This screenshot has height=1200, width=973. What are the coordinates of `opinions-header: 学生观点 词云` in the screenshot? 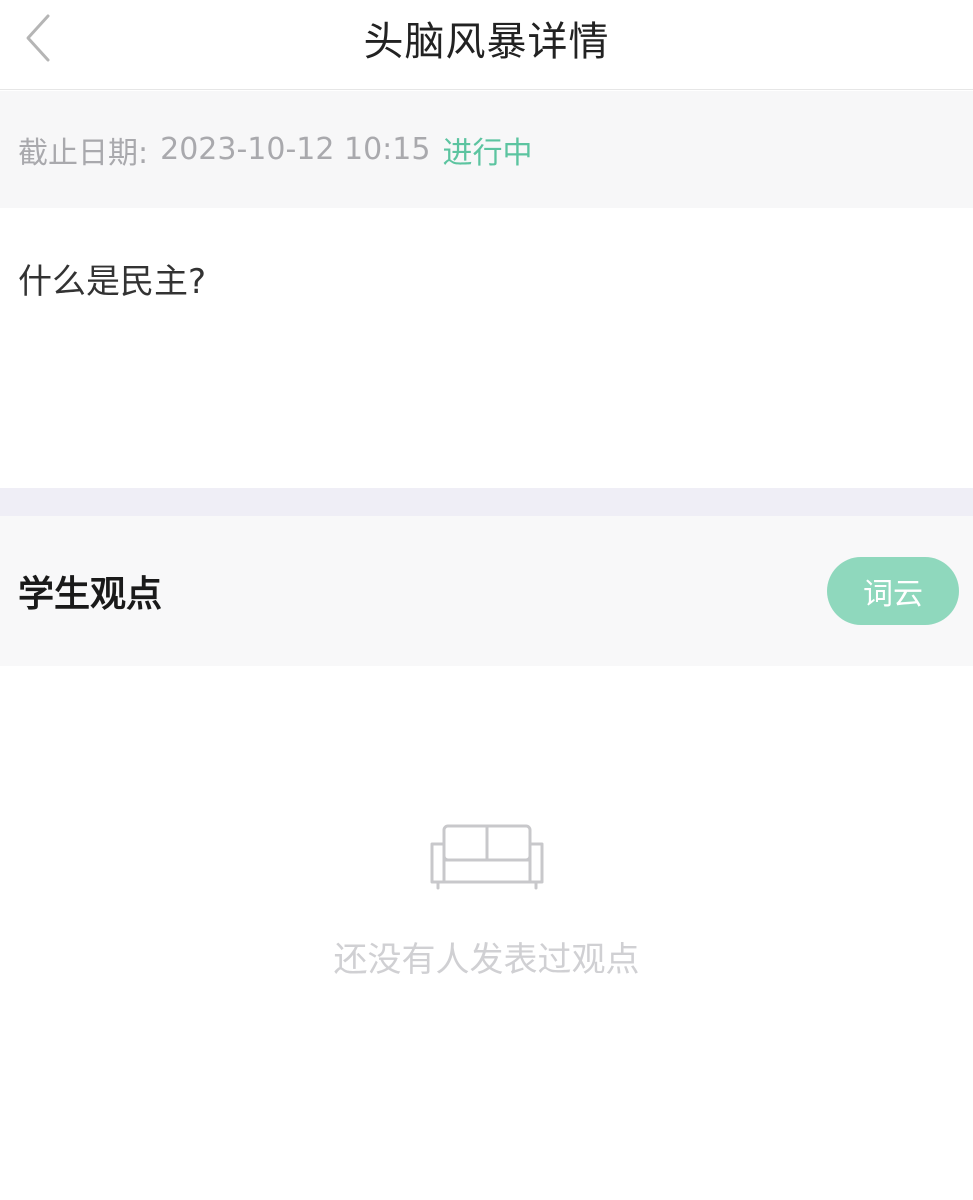 It's located at (486, 591).